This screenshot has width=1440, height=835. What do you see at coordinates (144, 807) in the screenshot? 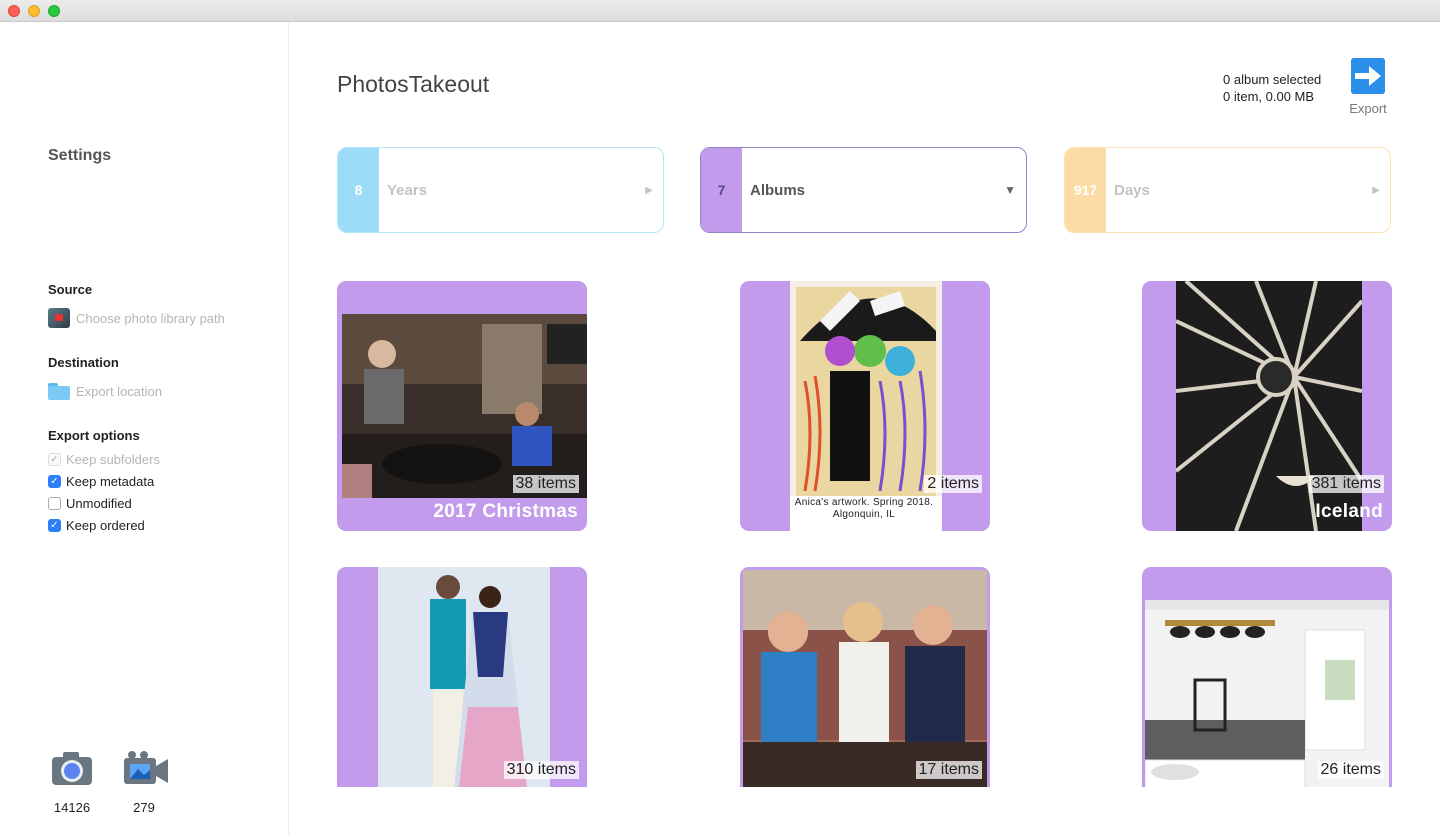
I see `video-count: 279` at bounding box center [144, 807].